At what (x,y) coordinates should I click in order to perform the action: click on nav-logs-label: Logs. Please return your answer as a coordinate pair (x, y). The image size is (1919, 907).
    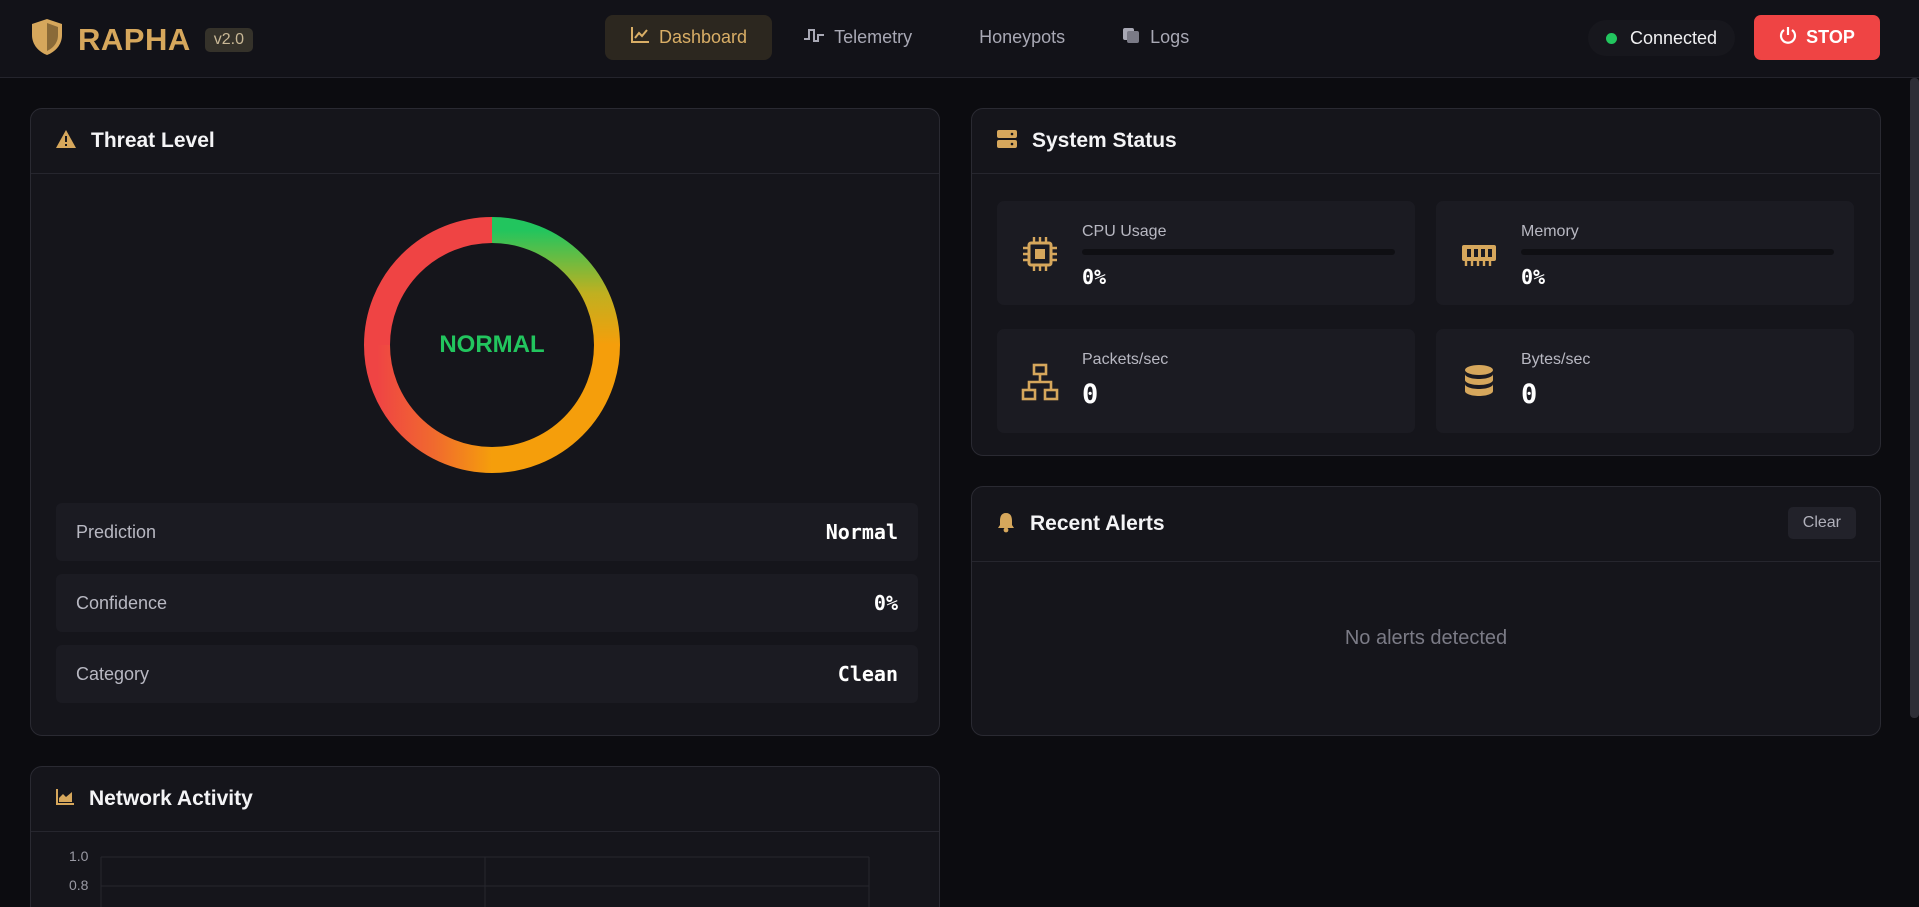
    Looking at the image, I should click on (1170, 37).